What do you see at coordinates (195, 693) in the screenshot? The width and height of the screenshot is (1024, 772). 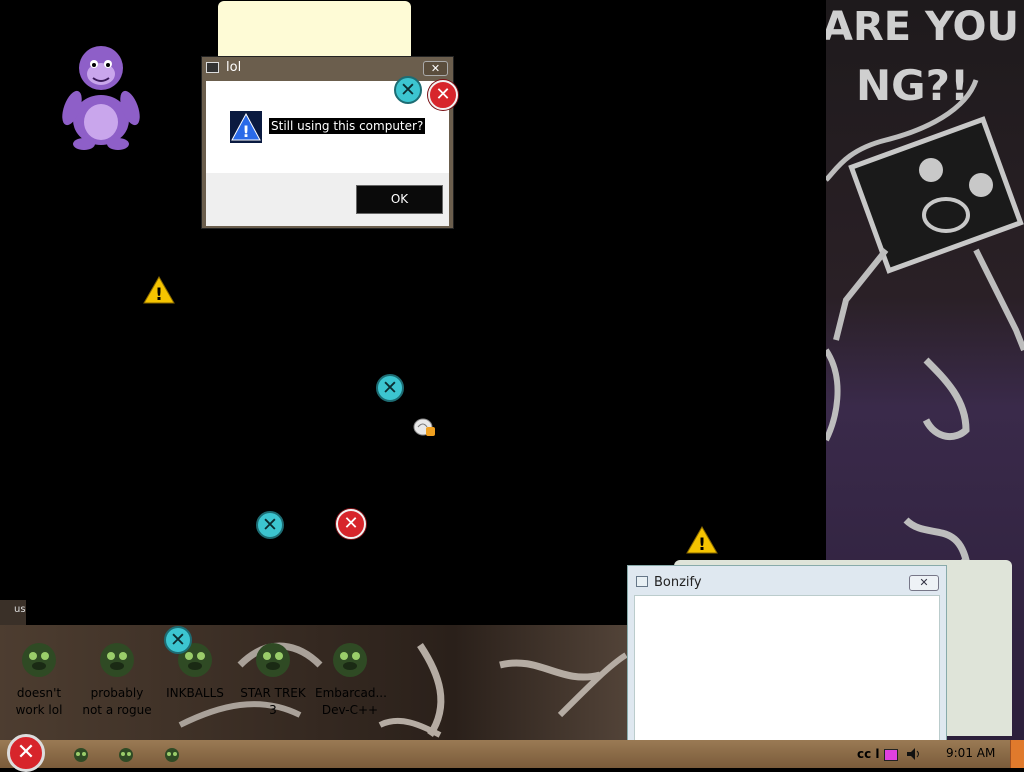 I see `desktop-icon-label: INKBALLS` at bounding box center [195, 693].